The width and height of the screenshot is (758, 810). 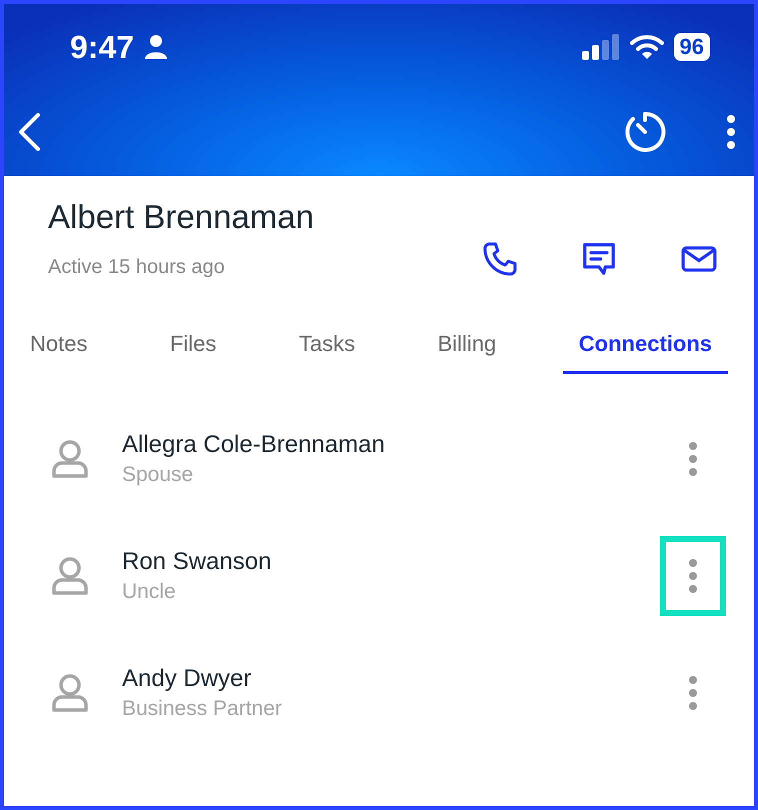 I want to click on tab: Billing, so click(x=467, y=348).